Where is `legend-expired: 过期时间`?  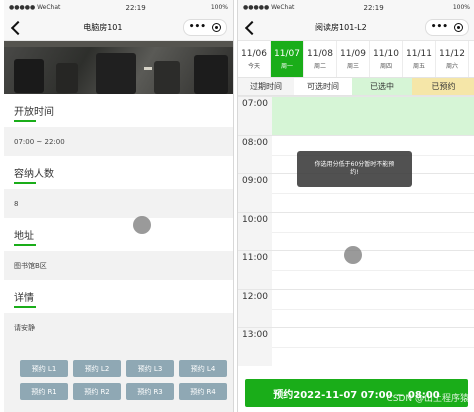 legend-expired: 过期时间 is located at coordinates (266, 86).